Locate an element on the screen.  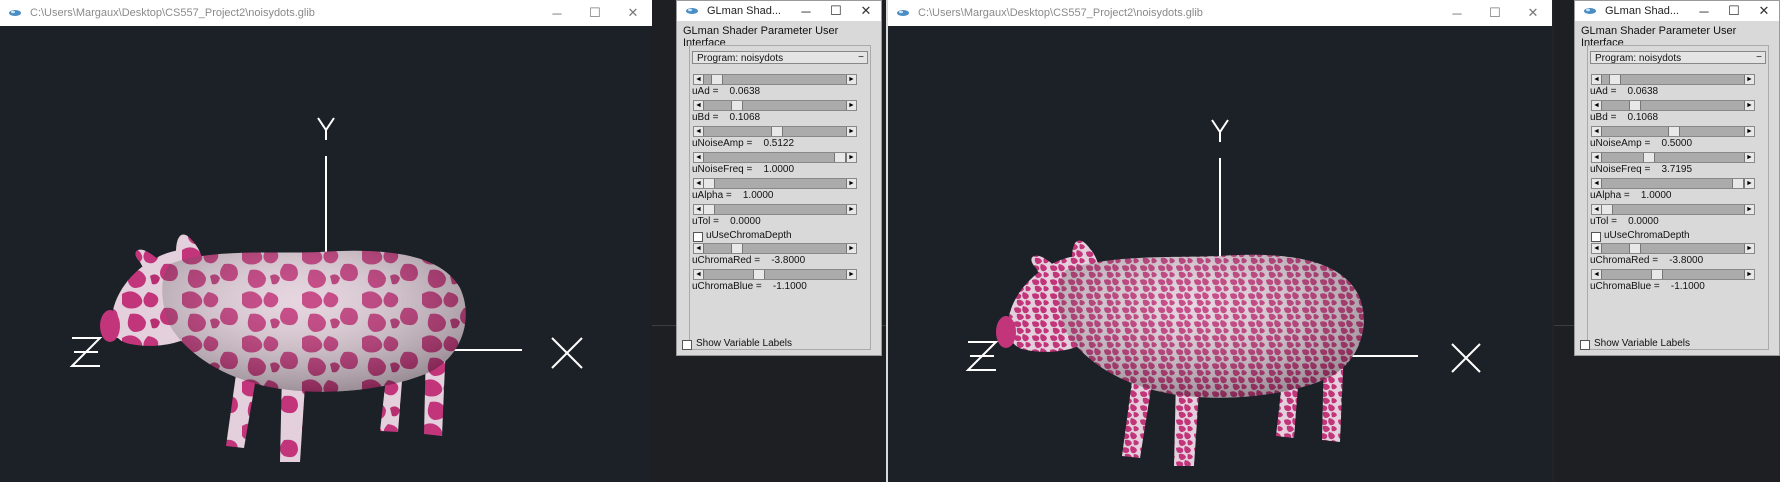
param-label-uAlpha: uAlpha = 1.0000 is located at coordinates (1630, 195).